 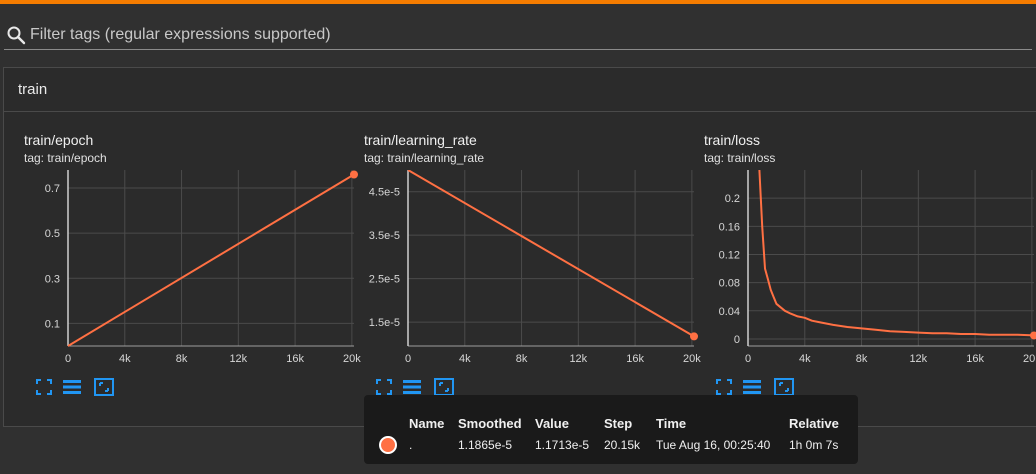 I want to click on tooltip-name: ., so click(x=411, y=445).